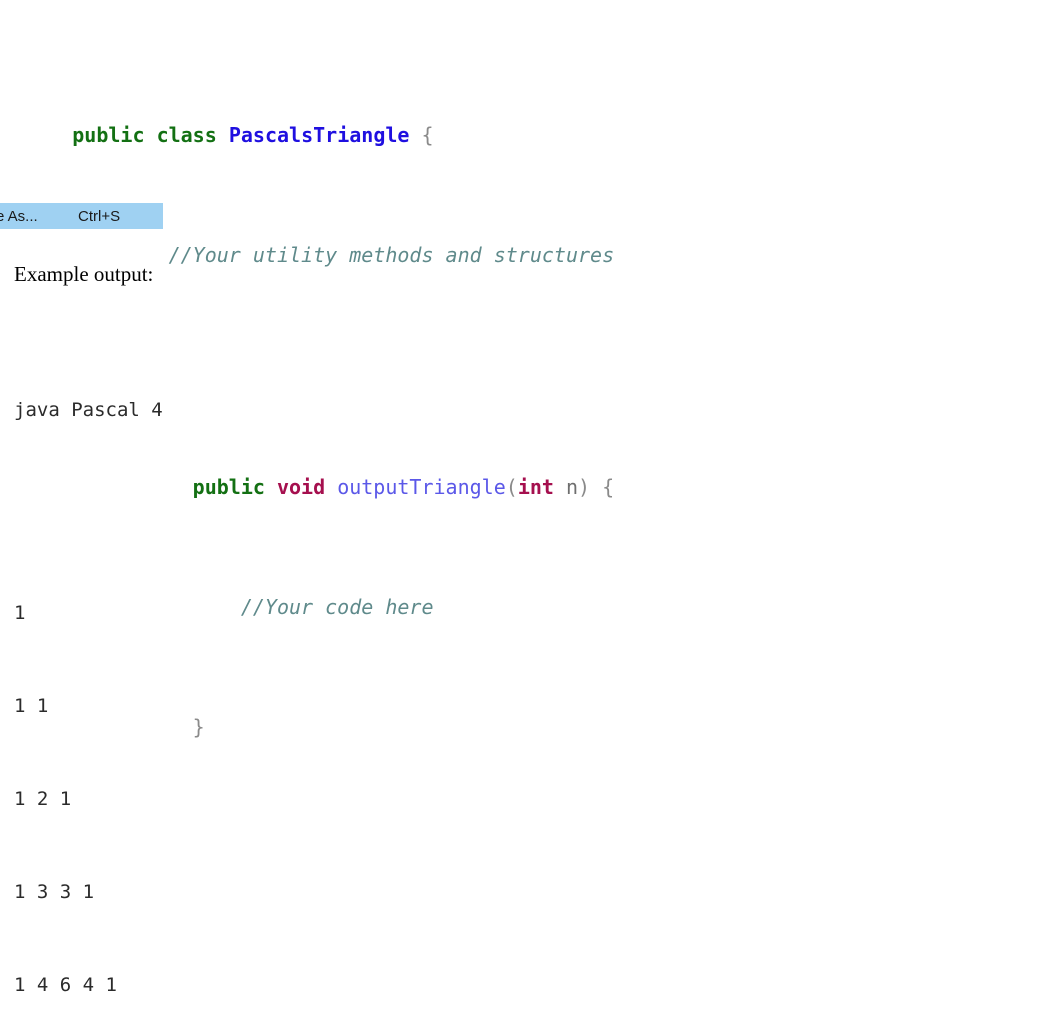 The width and height of the screenshot is (1054, 1032). Describe the element at coordinates (228, 487) in the screenshot. I see `keyword-public-method: public` at that location.